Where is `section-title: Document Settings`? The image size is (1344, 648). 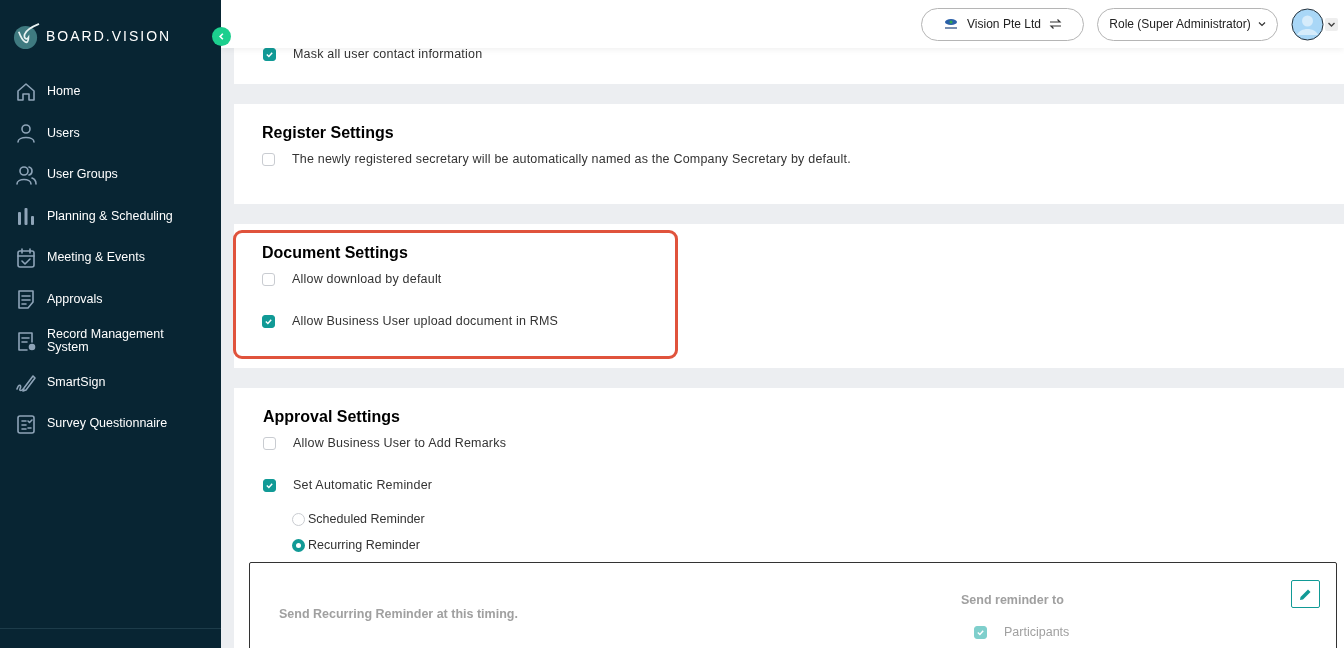 section-title: Document Settings is located at coordinates (335, 252).